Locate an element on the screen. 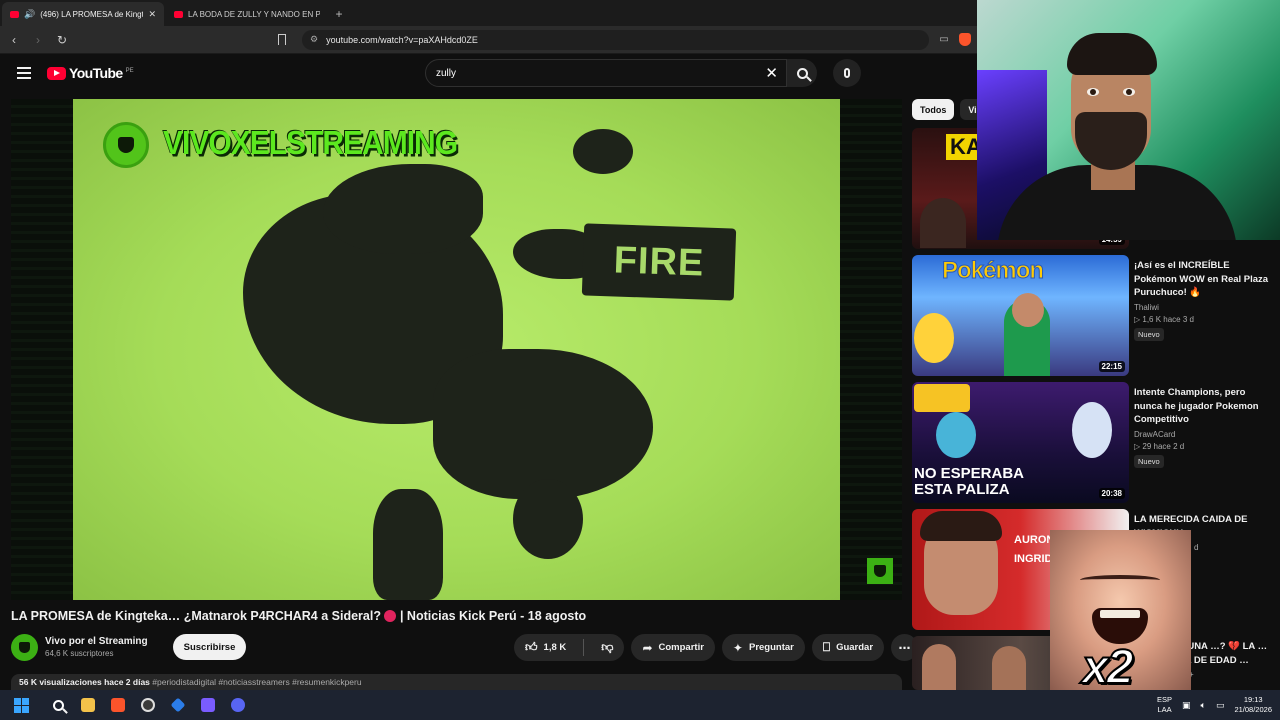 Image resolution: width=1280 pixels, height=720 pixels. clock: 19:13 21/08/2026 is located at coordinates (1253, 705).